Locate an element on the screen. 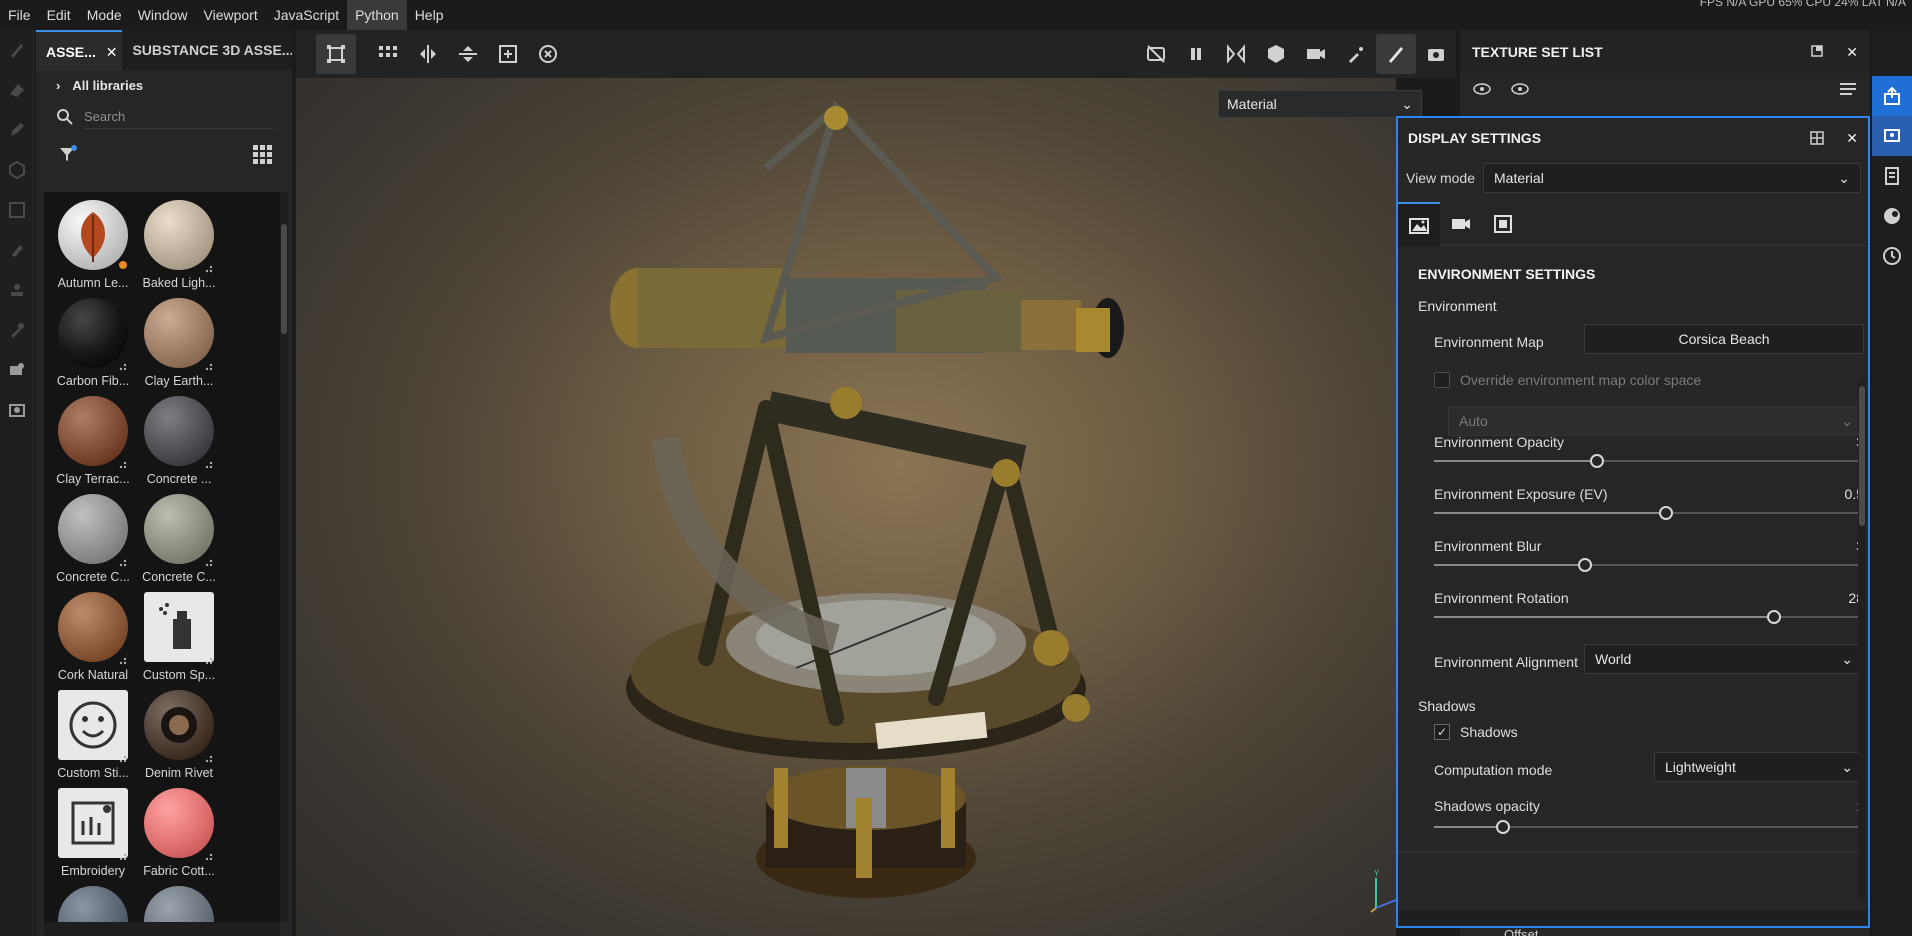  slider-track is located at coordinates (1730, 461).